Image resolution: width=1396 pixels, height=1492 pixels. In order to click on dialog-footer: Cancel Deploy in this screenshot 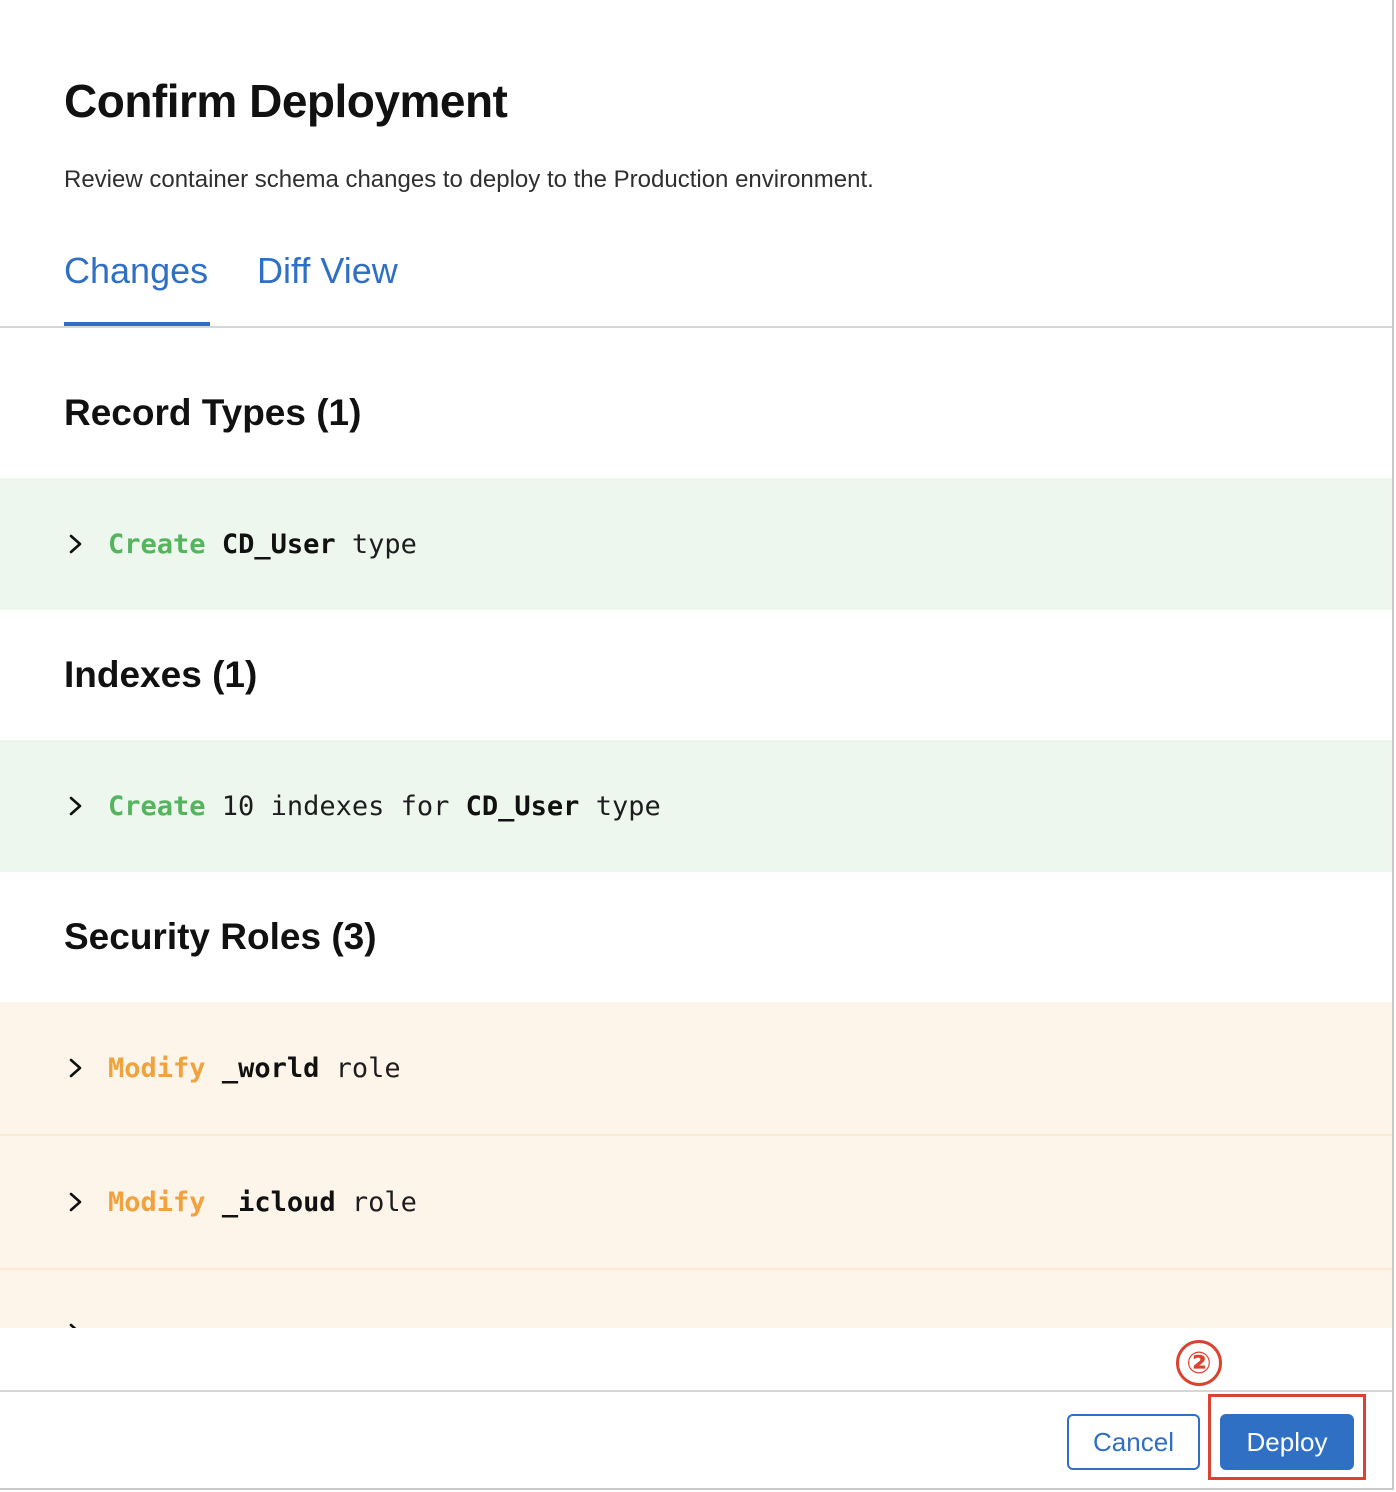, I will do `click(696, 1439)`.